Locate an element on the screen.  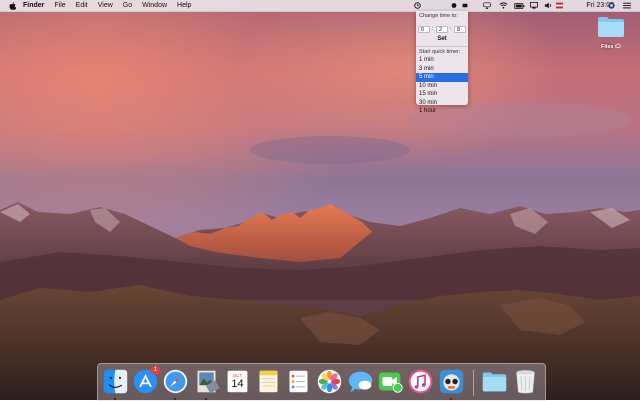
desktop-folder-files: Files is located at coordinates (611, 33).